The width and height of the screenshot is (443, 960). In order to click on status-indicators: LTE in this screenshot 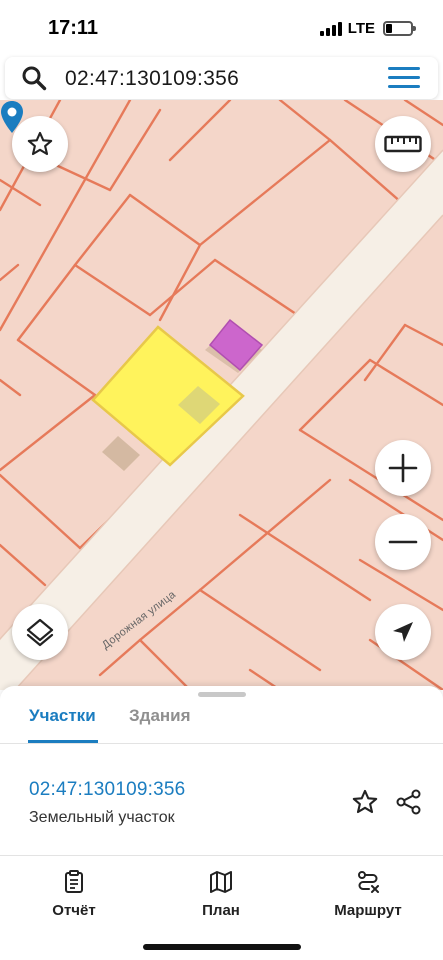, I will do `click(367, 28)`.